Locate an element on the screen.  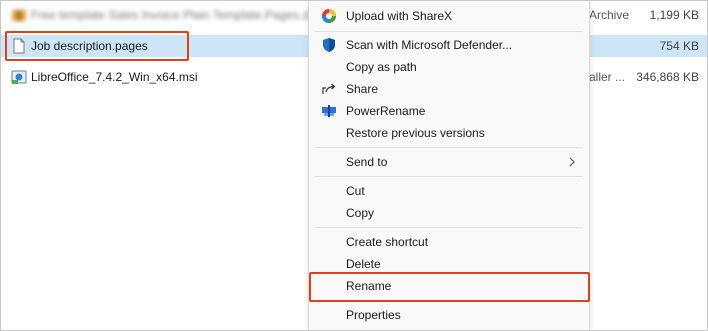
menu-item-label: Properties is located at coordinates (373, 315).